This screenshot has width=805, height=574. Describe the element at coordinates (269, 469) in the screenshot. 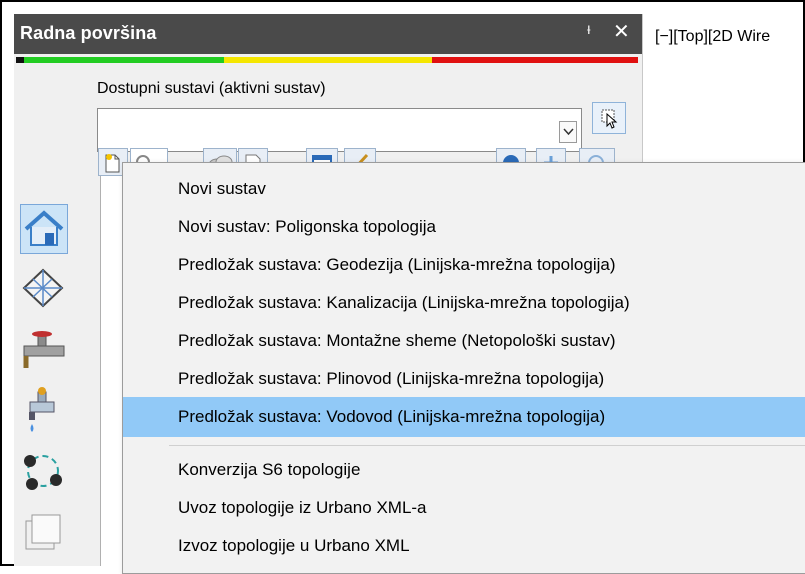

I see `menu-item-label: Konverzija S6 topologije` at that location.